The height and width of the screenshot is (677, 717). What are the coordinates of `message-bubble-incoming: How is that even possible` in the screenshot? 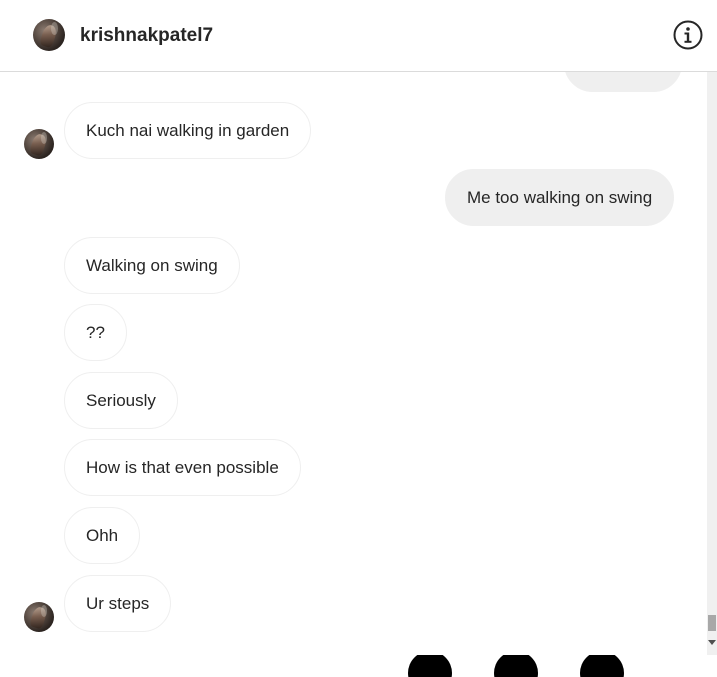 It's located at (182, 467).